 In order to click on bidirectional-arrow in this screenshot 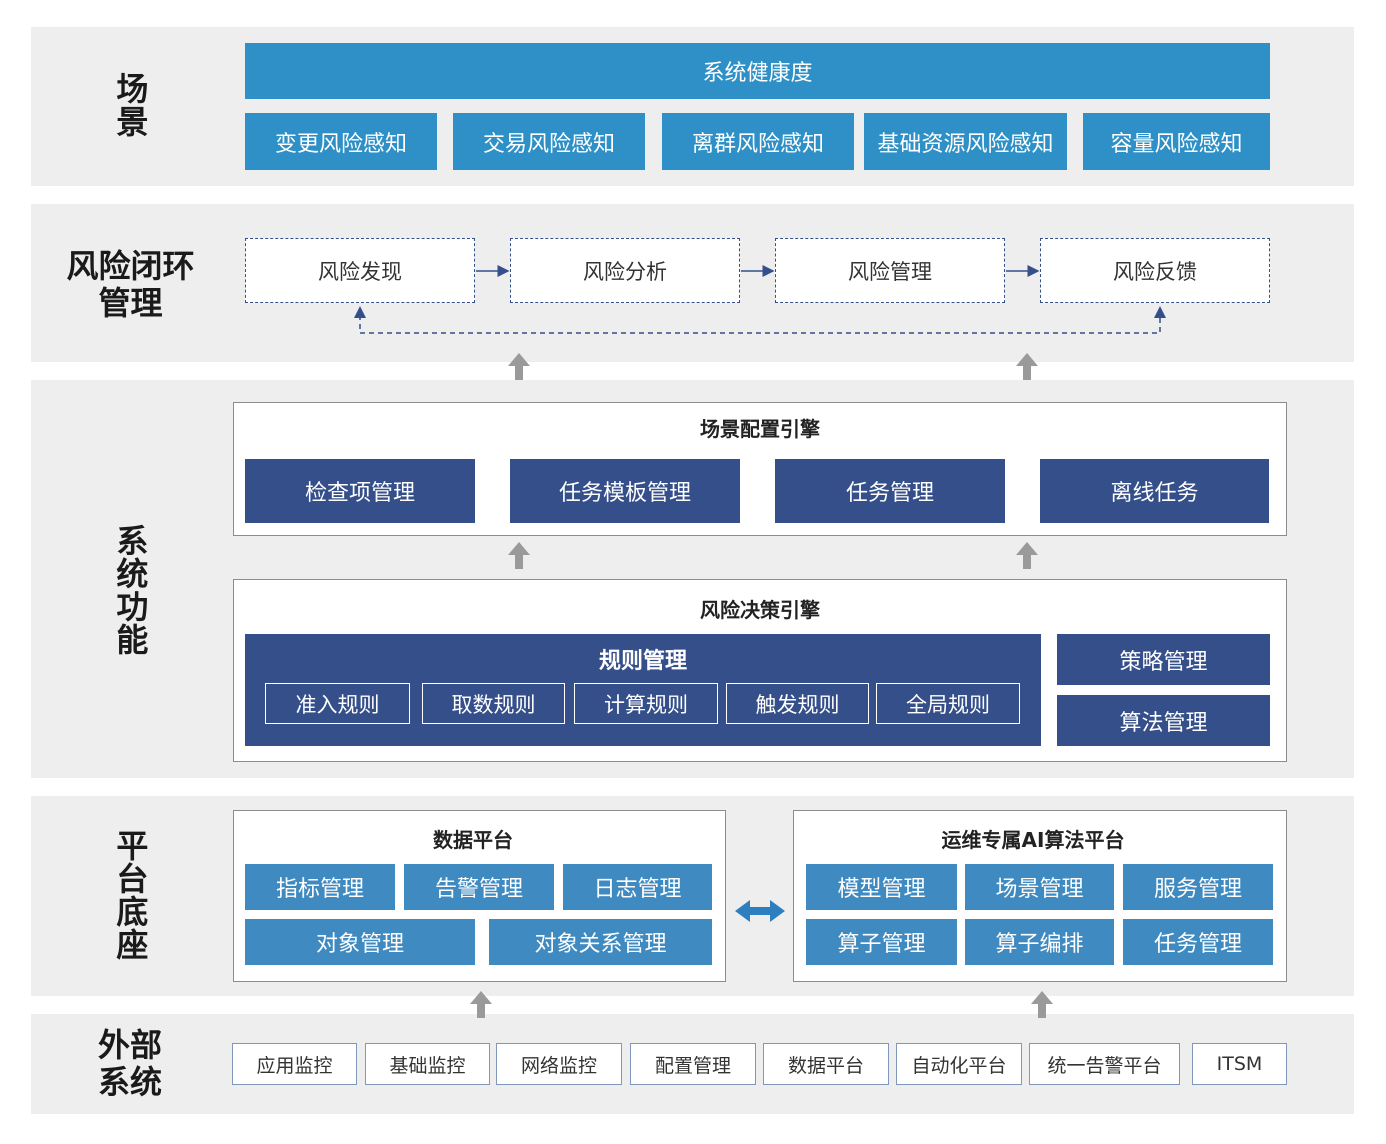, I will do `click(760, 911)`.